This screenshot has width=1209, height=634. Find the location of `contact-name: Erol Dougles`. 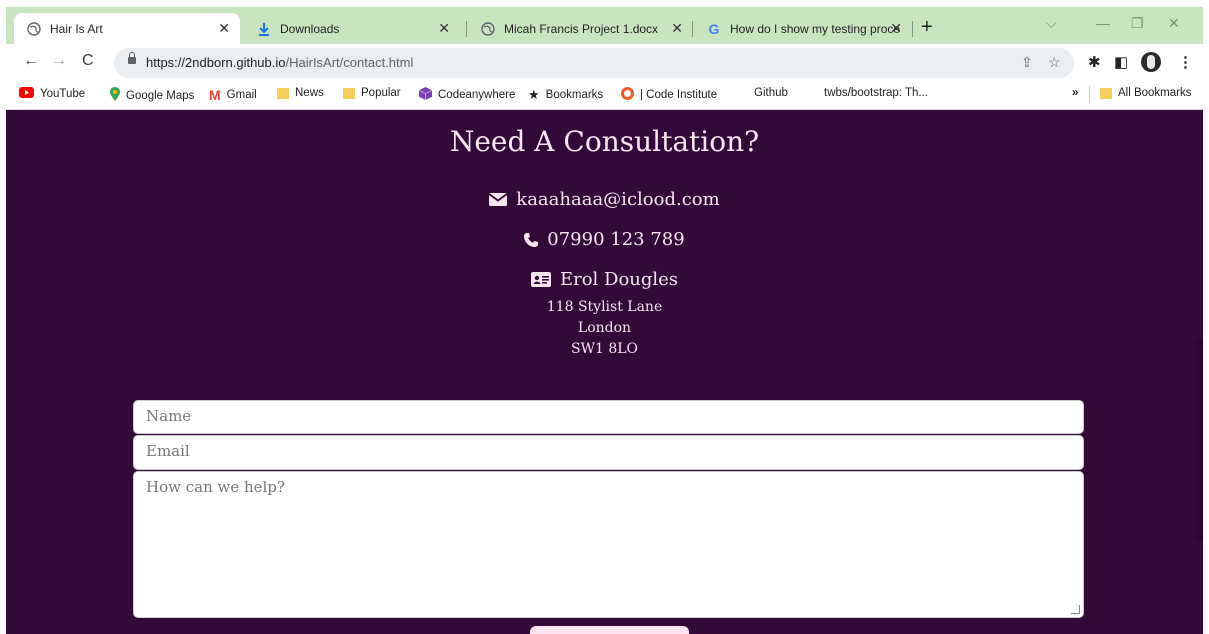

contact-name: Erol Dougles is located at coordinates (604, 279).